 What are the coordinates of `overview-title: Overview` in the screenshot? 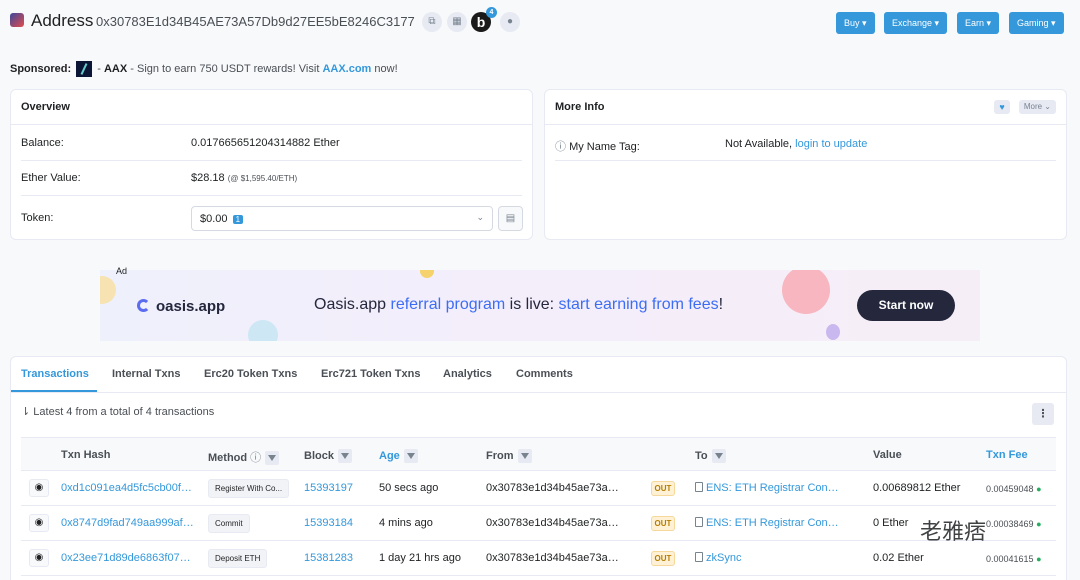 It's located at (271, 107).